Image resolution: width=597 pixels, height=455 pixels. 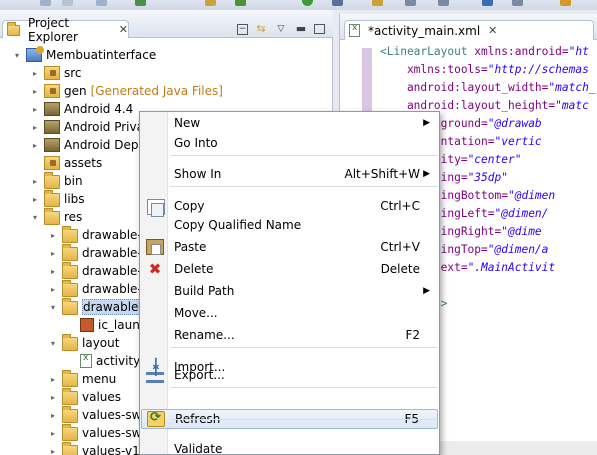 I want to click on tree-item: ▾ drawable-, so click(x=97, y=307).